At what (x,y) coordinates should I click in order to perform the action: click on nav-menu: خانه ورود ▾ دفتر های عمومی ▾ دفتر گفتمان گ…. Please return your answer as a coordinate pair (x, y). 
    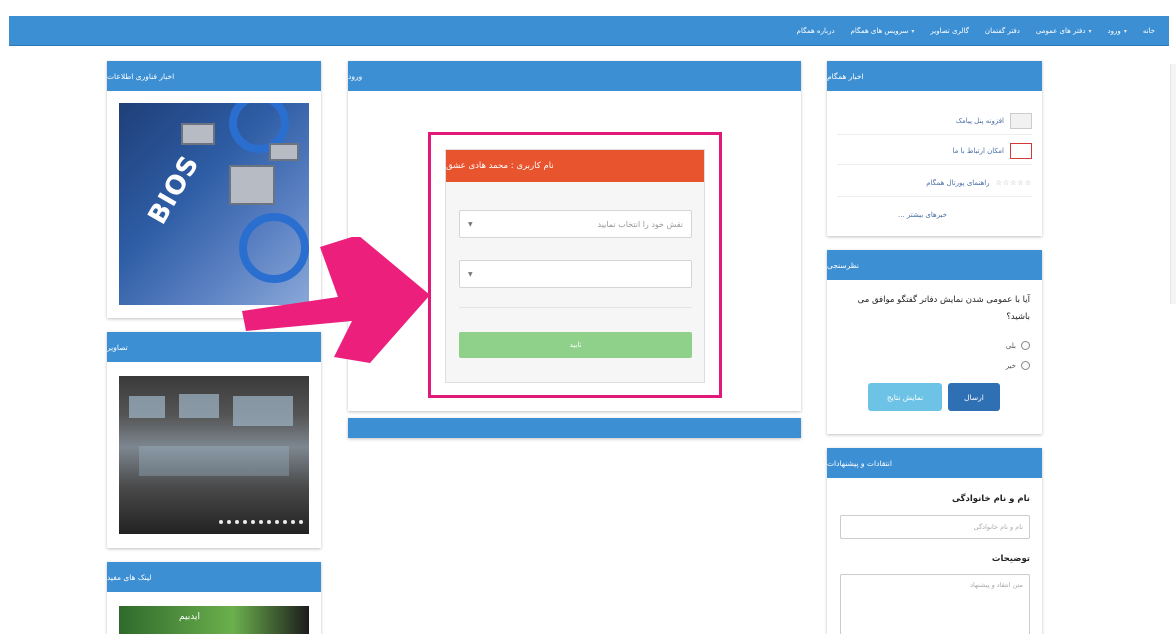
    Looking at the image, I should click on (976, 31).